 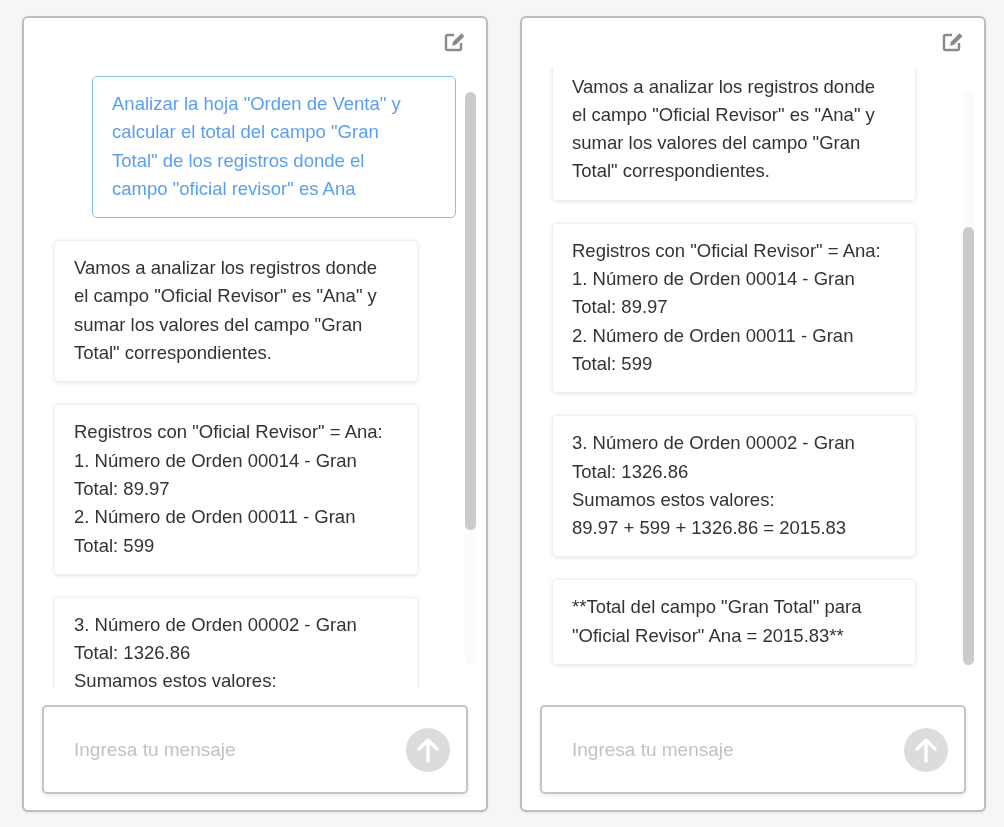 I want to click on assistant-message: 3. Número de Orden 00002 - Gran Total: 1326.86 Sumamos estos valores:, so click(x=236, y=641).